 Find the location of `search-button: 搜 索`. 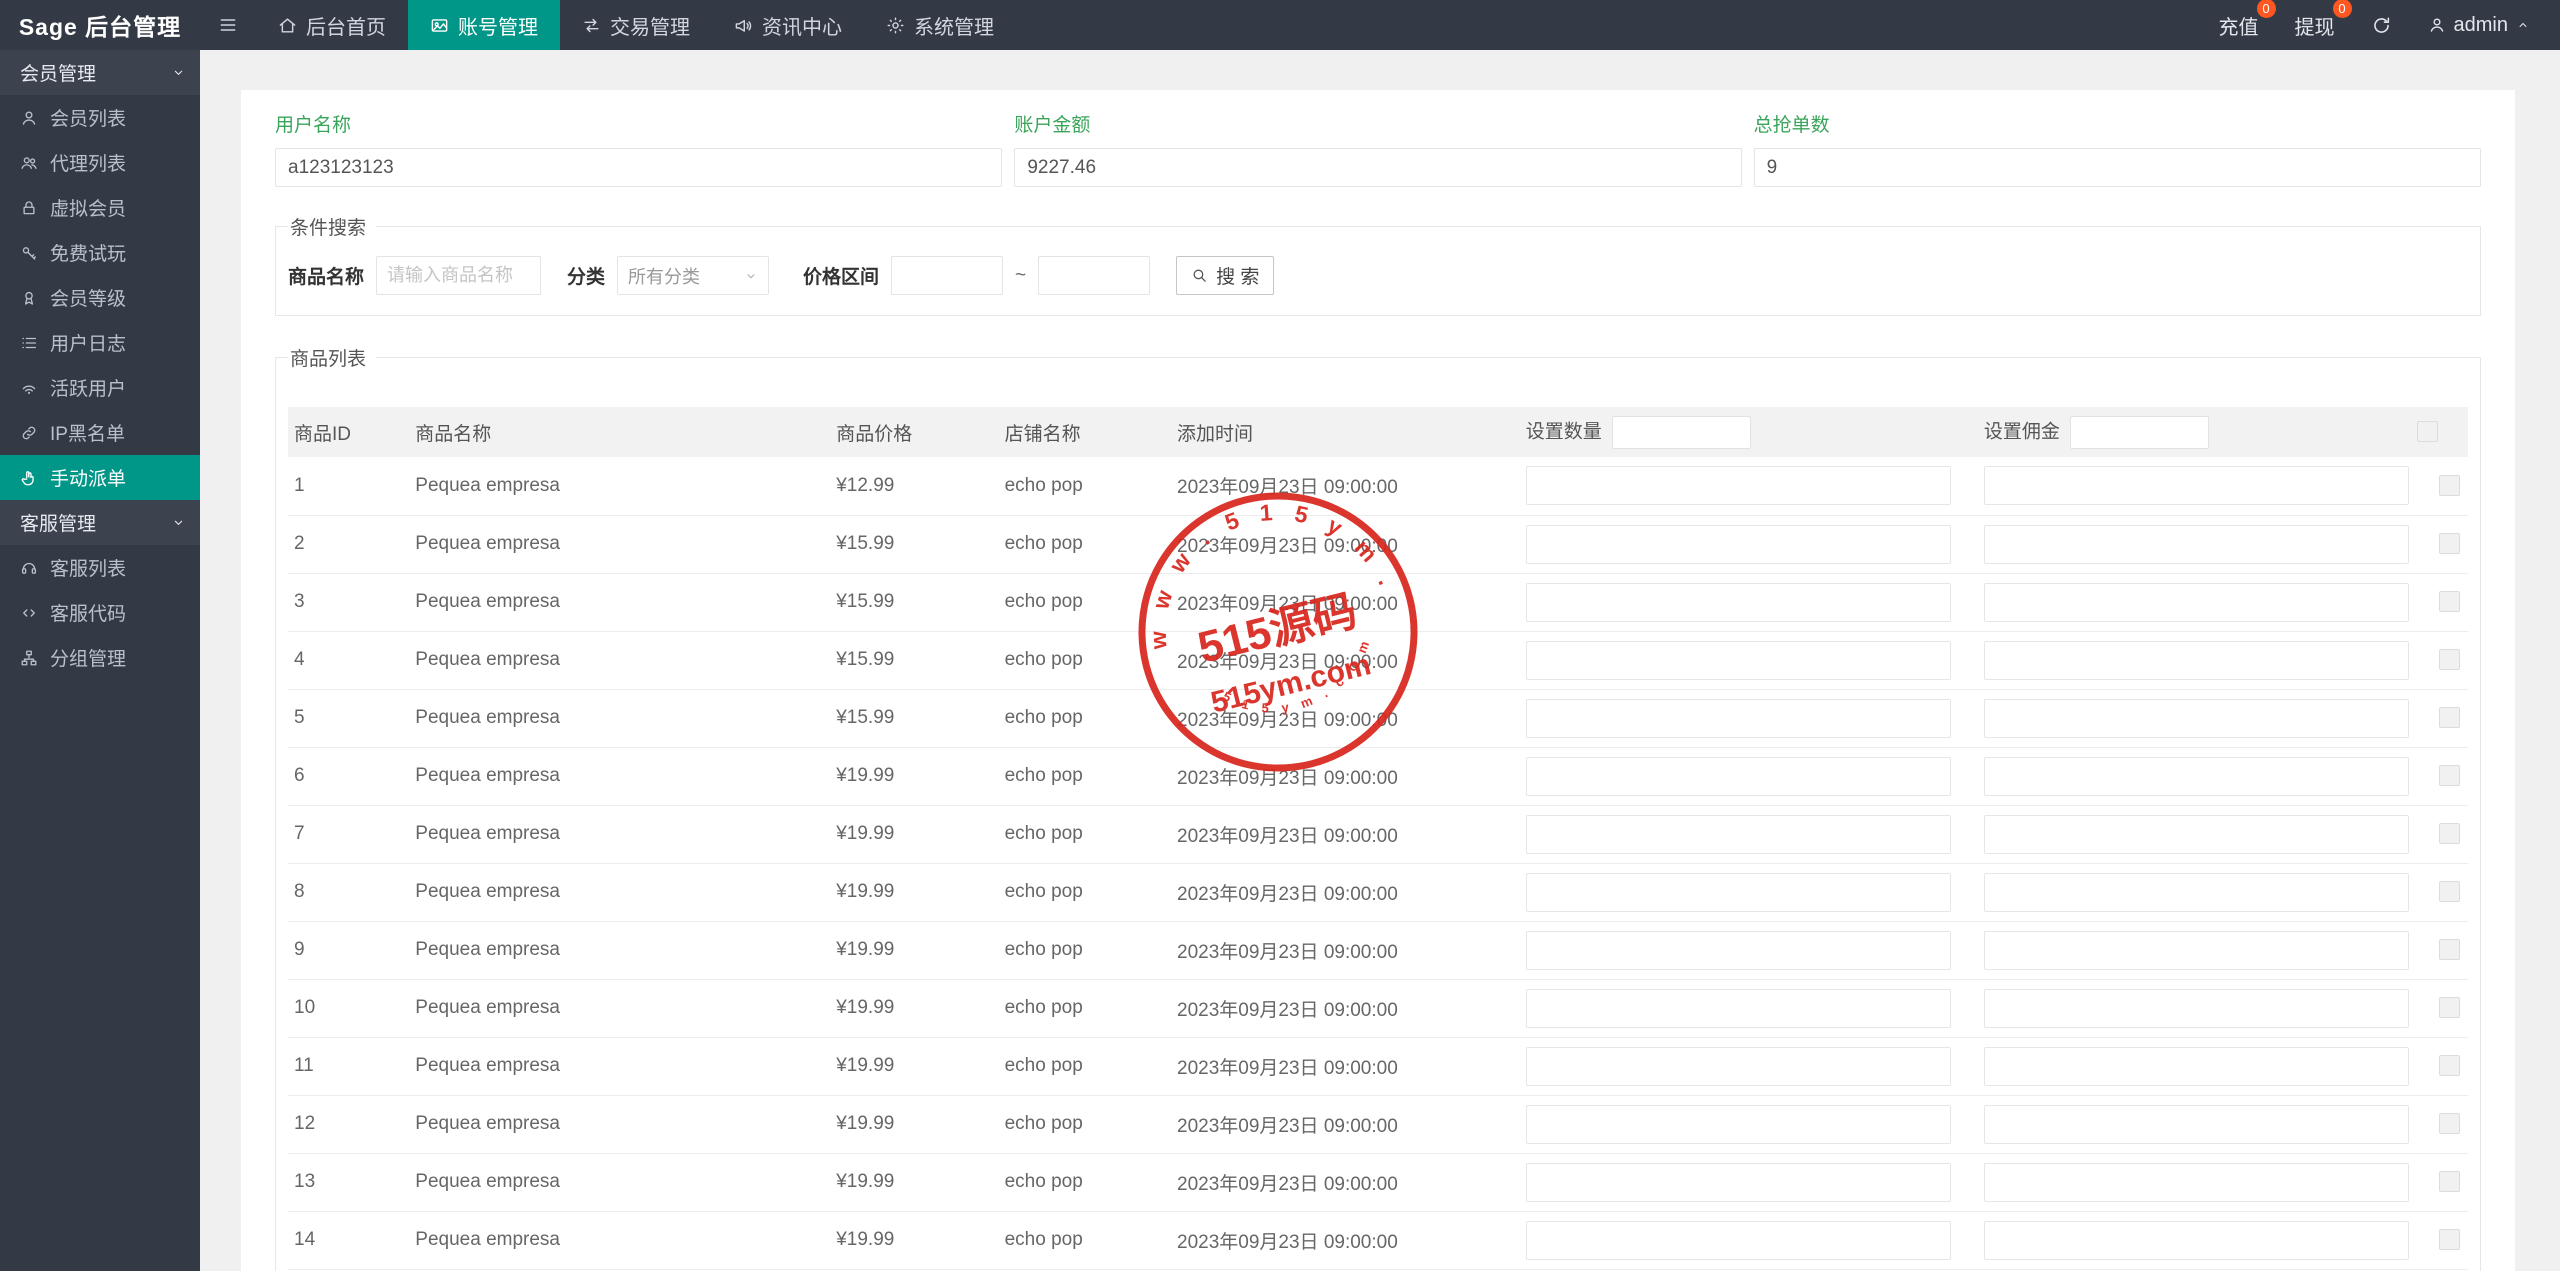

search-button: 搜 索 is located at coordinates (1225, 275).